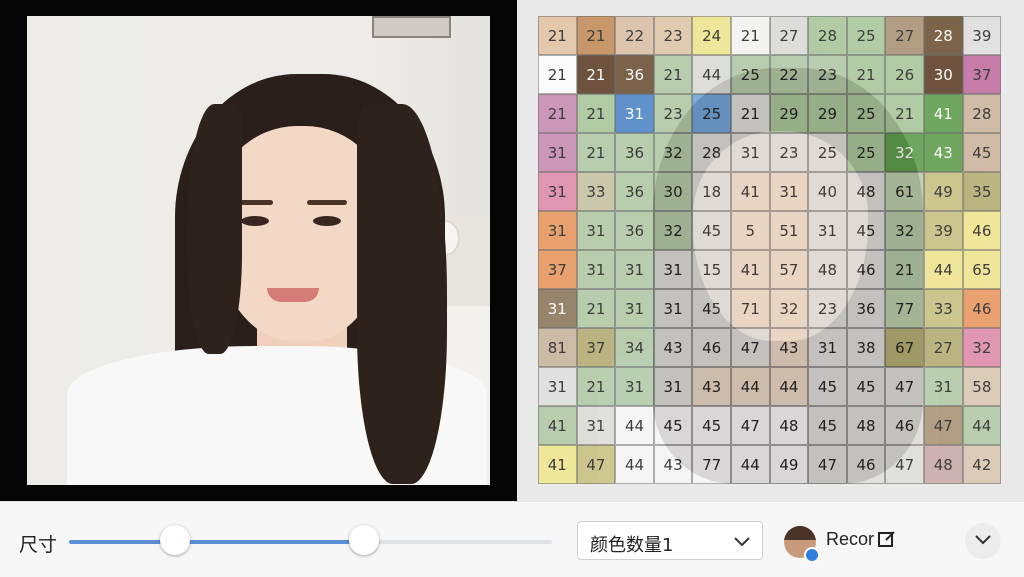  I want to click on hair-strand-right, so click(402, 294).